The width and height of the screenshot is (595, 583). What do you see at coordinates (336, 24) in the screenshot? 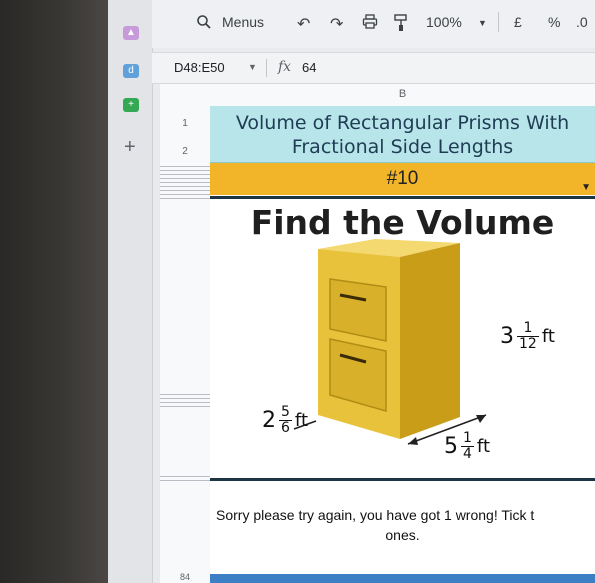
I see `redo-icon: ↷` at bounding box center [336, 24].